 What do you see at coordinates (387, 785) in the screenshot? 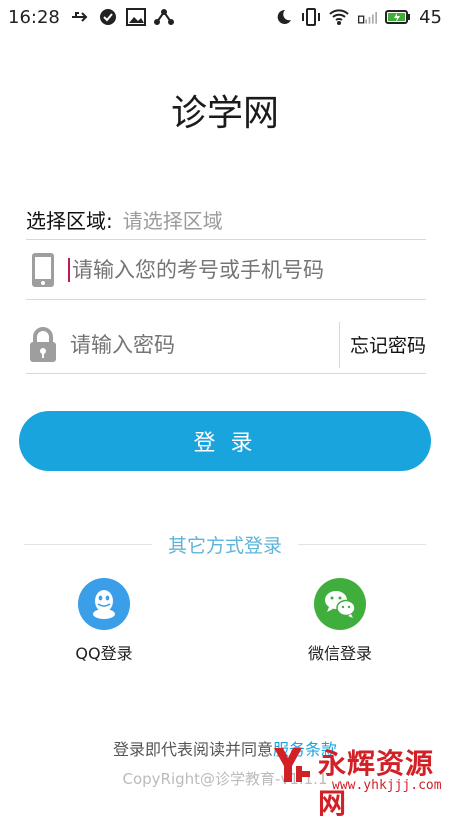
I see `watermark-url: www.yhkjjj.com` at bounding box center [387, 785].